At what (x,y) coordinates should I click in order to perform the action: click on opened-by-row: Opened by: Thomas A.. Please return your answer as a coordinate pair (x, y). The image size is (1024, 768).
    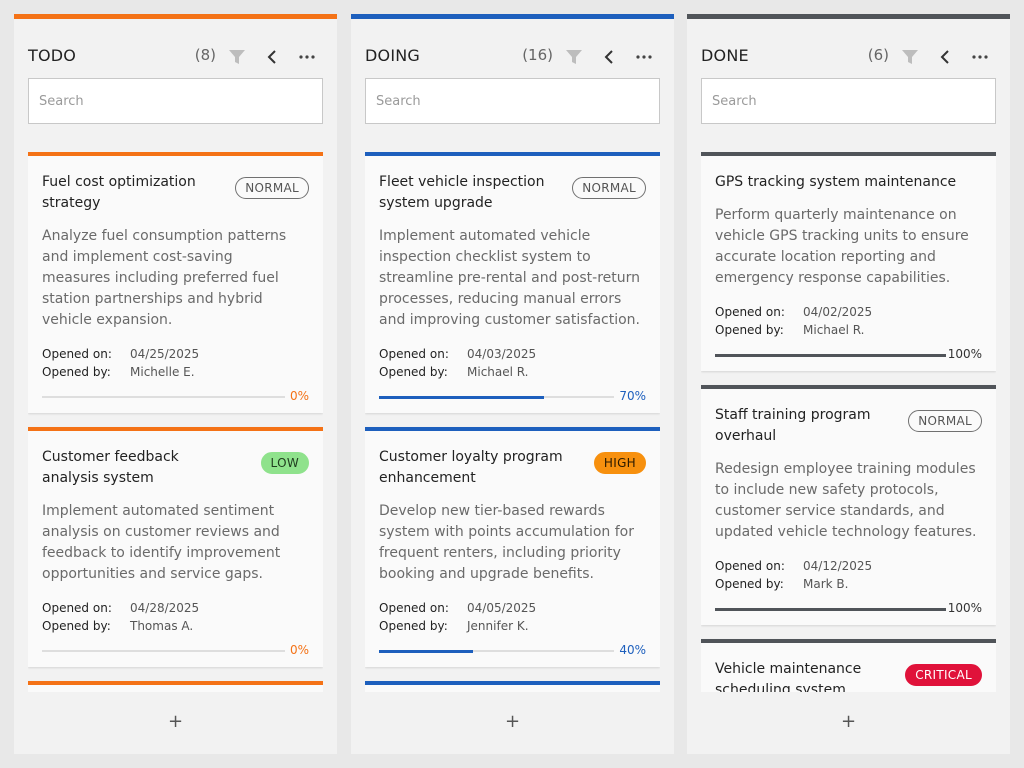
    Looking at the image, I should click on (117, 626).